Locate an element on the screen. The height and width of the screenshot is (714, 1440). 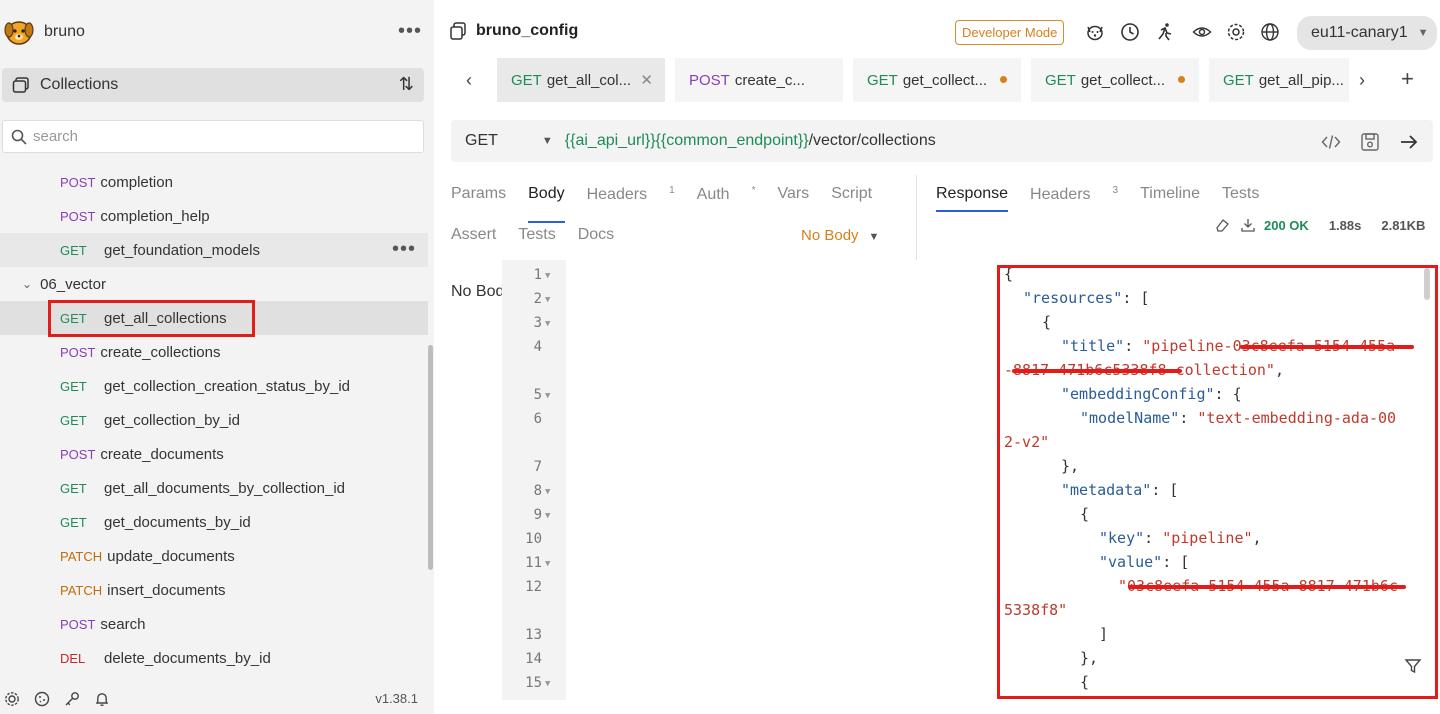
folder-06-vector: ⌄ 06_vector is located at coordinates (214, 284).